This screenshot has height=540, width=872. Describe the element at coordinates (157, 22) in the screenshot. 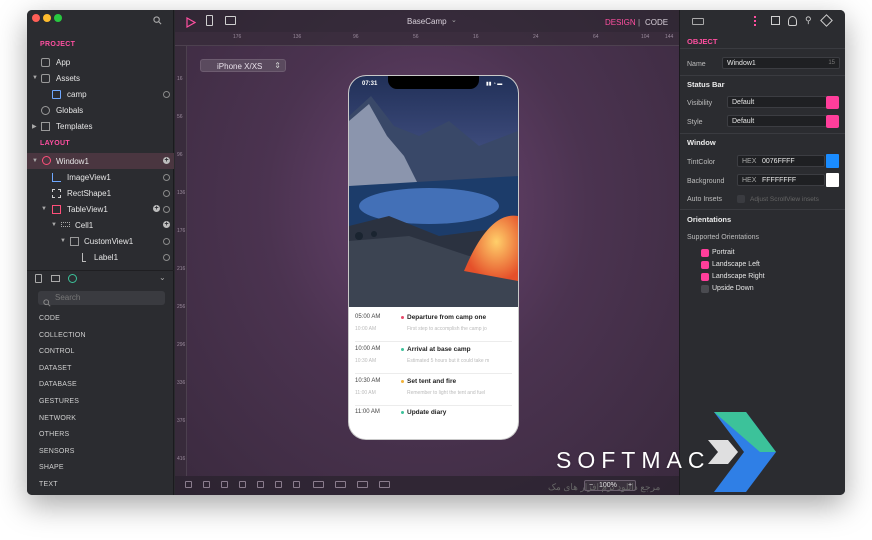

I see `search-icon` at that location.